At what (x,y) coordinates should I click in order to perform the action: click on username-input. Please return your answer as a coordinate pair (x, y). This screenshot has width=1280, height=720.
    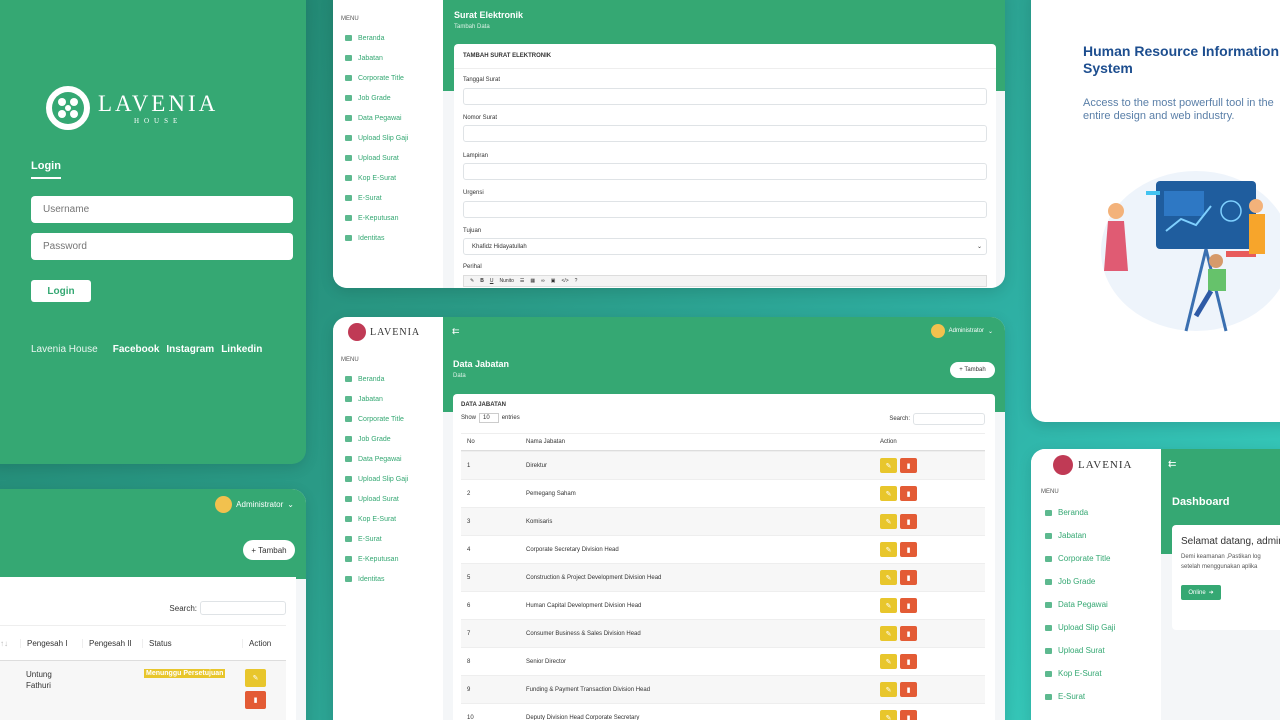
    Looking at the image, I should click on (162, 209).